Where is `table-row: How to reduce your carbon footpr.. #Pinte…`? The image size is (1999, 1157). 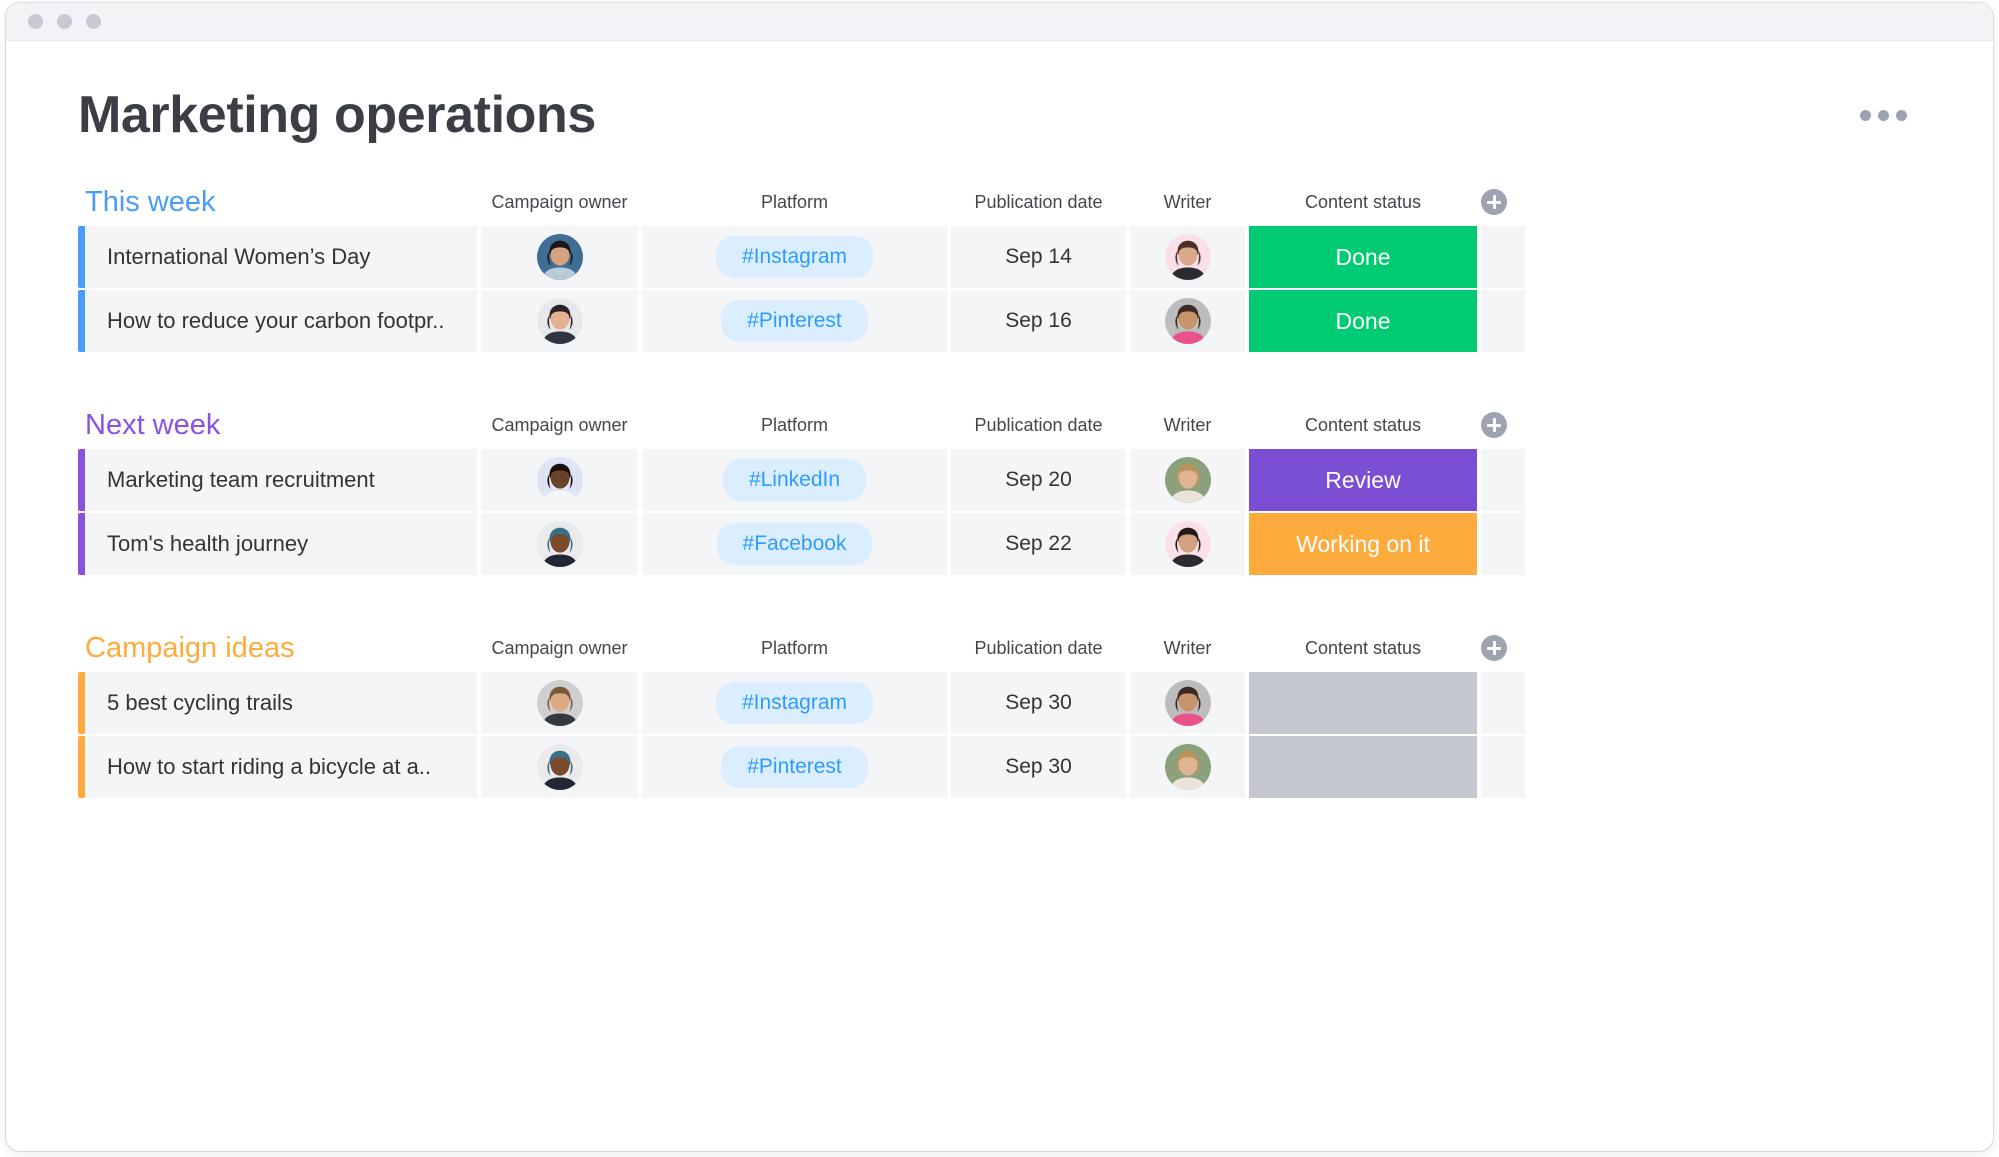
table-row: How to reduce your carbon footpr.. #Pinte… is located at coordinates (999, 321).